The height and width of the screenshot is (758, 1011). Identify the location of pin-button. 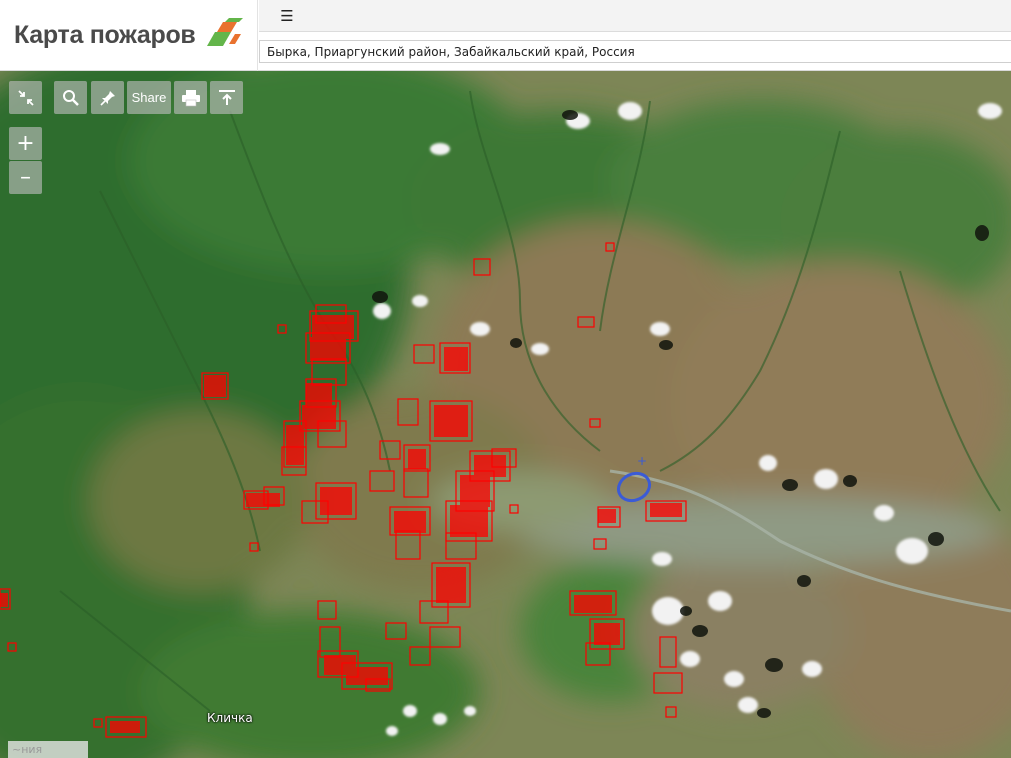
(107, 97).